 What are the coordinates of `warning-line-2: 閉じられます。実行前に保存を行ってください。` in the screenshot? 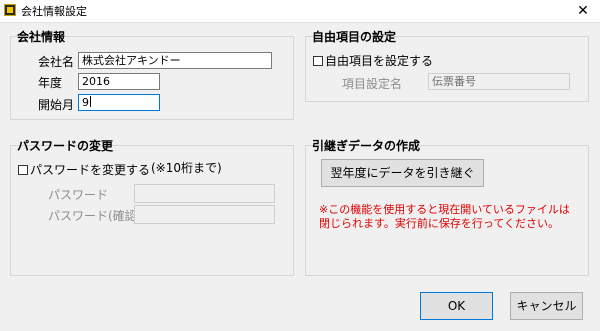 It's located at (439, 223).